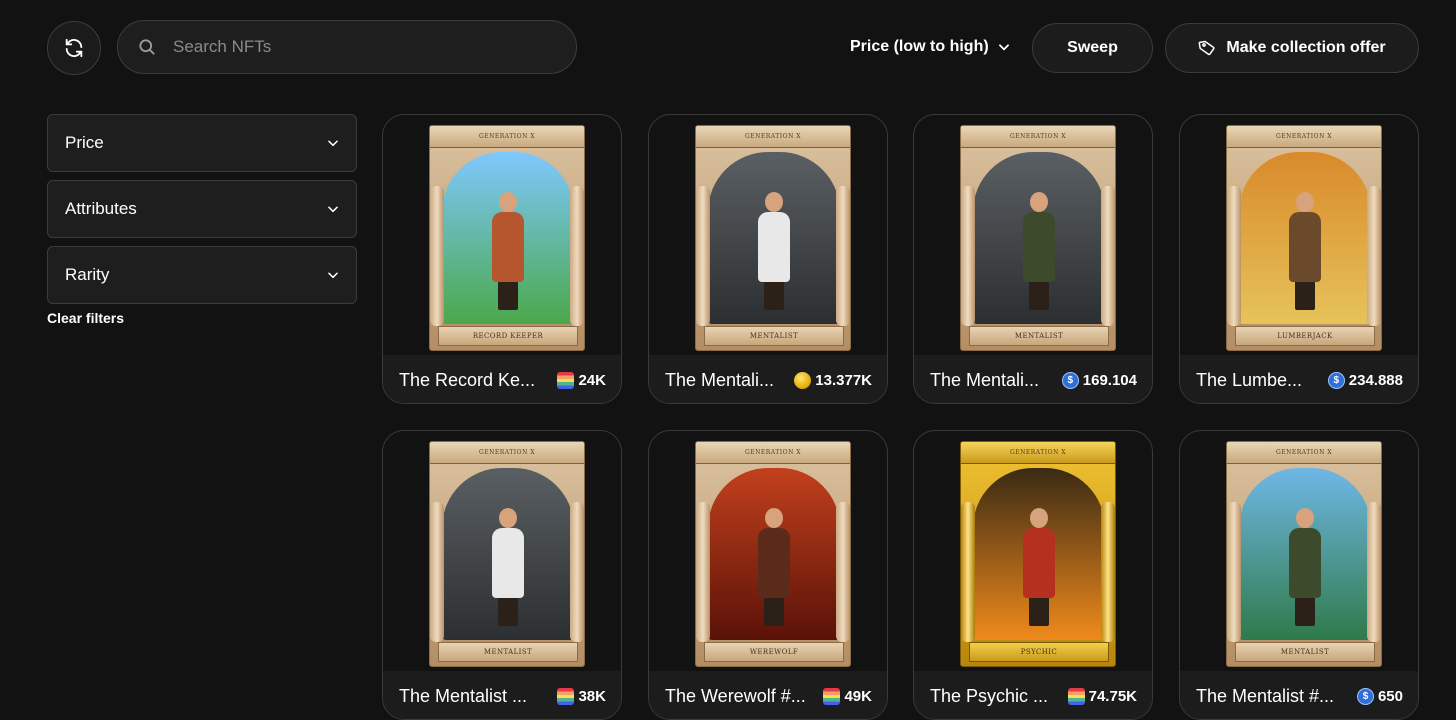 The height and width of the screenshot is (720, 1456). I want to click on nft-card: GENERATION X WEREWOLF The Werewolf #... 49K, so click(768, 575).